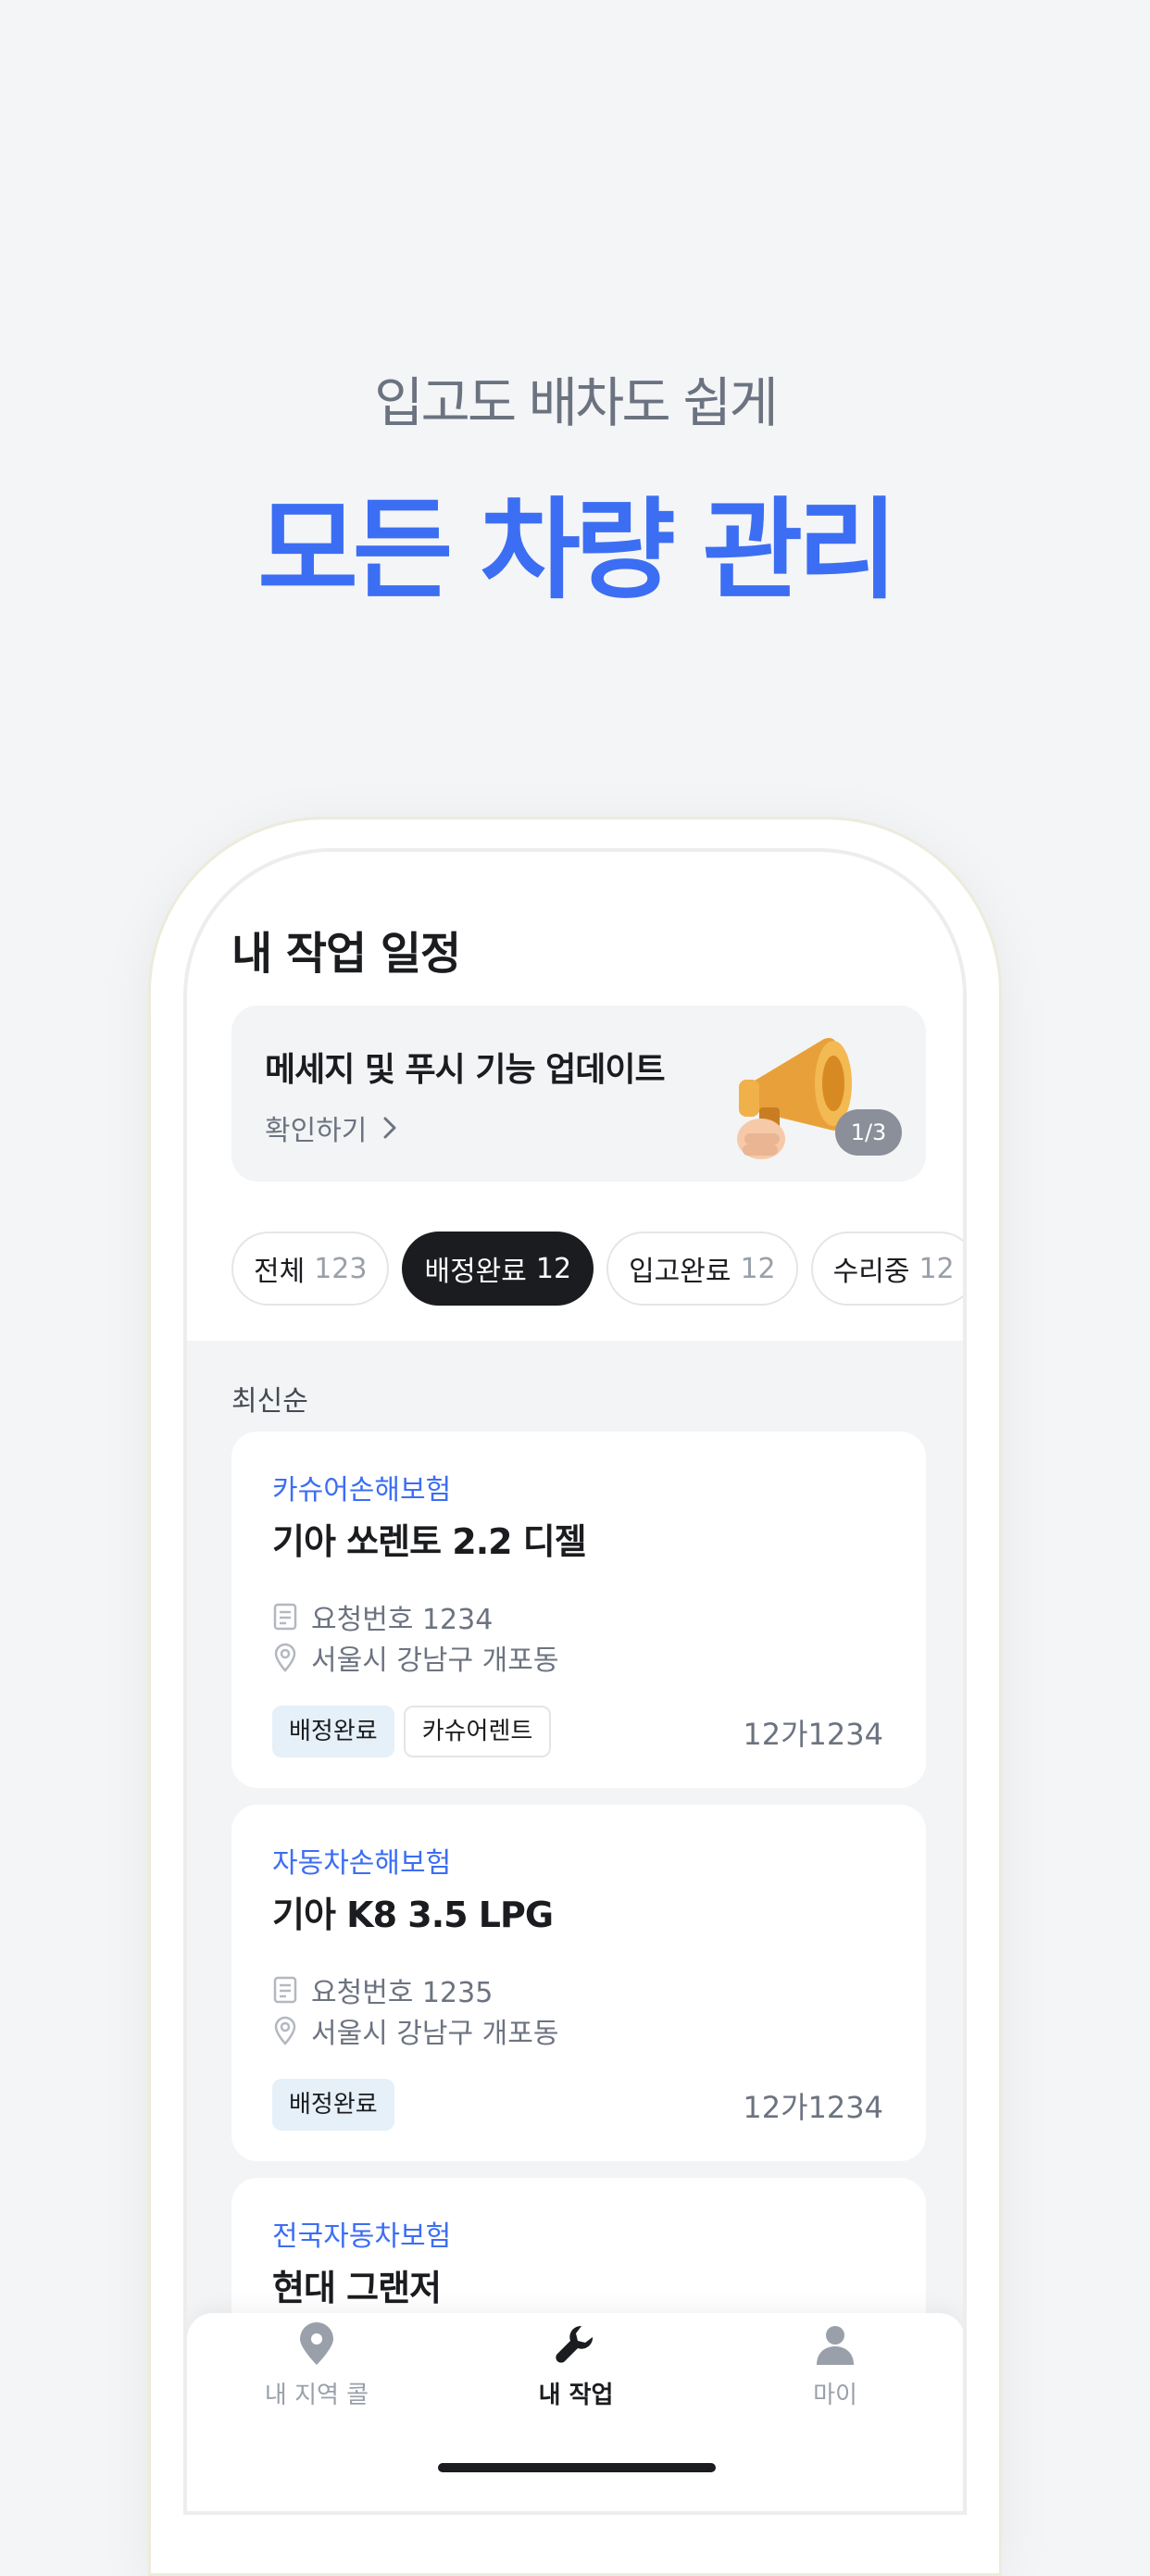 The image size is (1150, 2576). I want to click on chip-count: 123, so click(341, 1268).